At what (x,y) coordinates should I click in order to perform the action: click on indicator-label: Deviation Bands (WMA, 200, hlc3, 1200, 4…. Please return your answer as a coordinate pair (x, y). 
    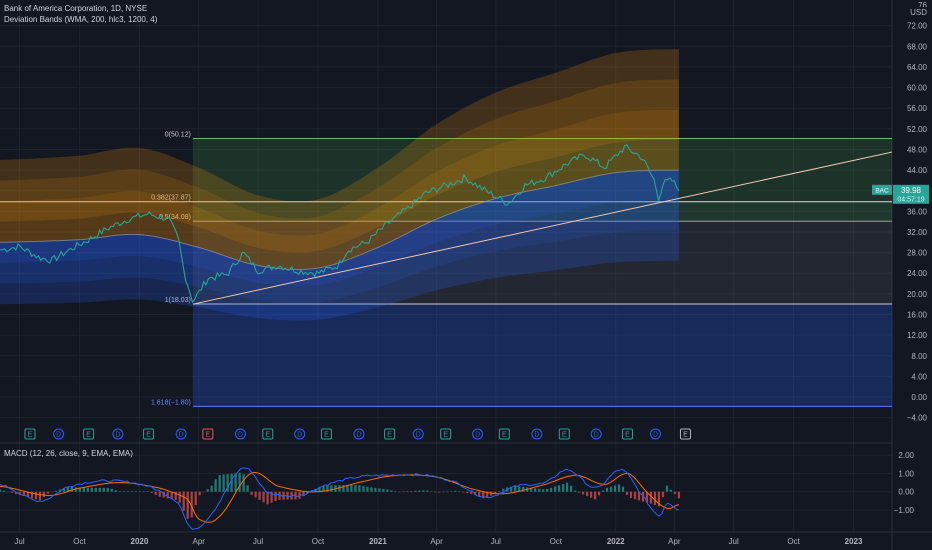
    Looking at the image, I should click on (80, 19).